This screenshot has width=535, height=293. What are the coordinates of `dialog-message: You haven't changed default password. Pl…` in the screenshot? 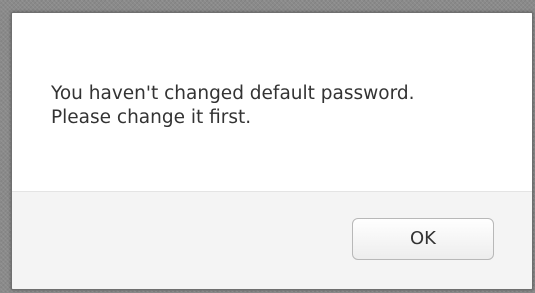 It's located at (286, 106).